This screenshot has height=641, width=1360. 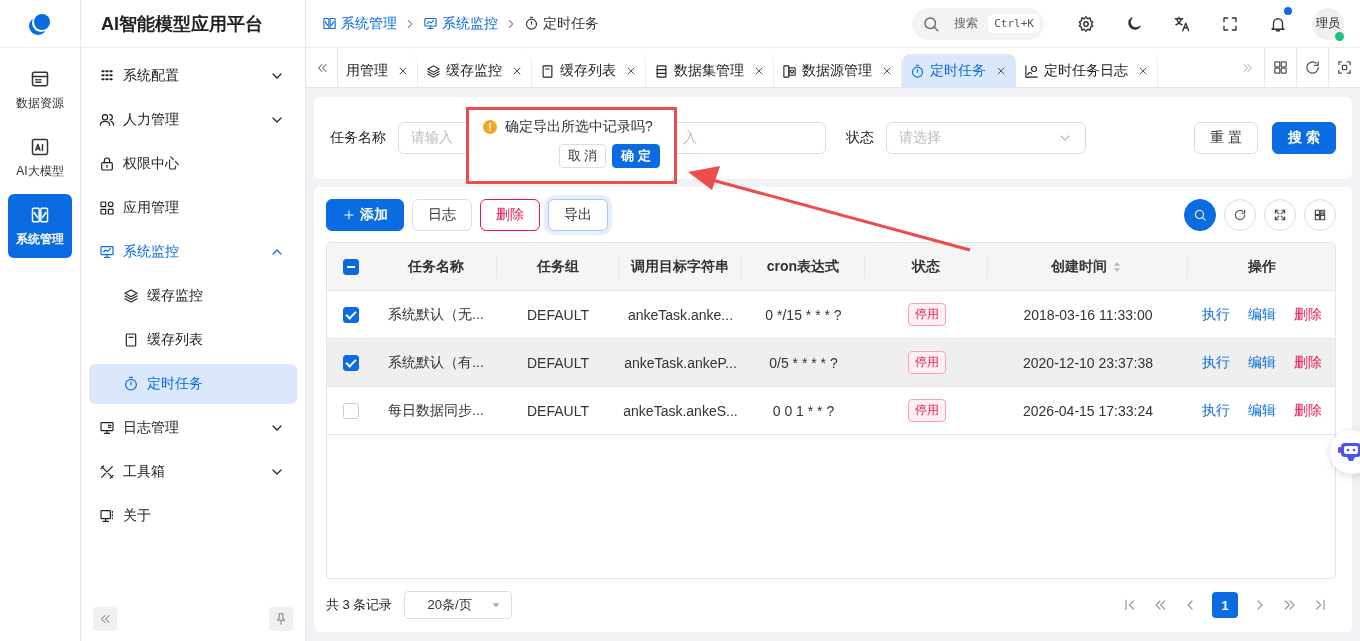 I want to click on cancel-button: 取 消, so click(x=582, y=156).